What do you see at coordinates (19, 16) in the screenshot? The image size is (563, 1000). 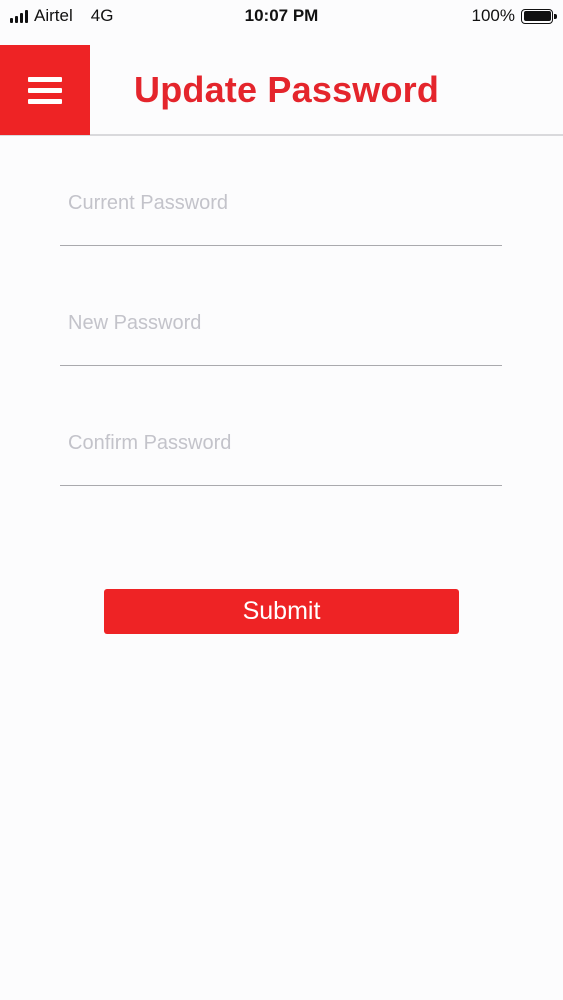 I see `signal-strength-icon` at bounding box center [19, 16].